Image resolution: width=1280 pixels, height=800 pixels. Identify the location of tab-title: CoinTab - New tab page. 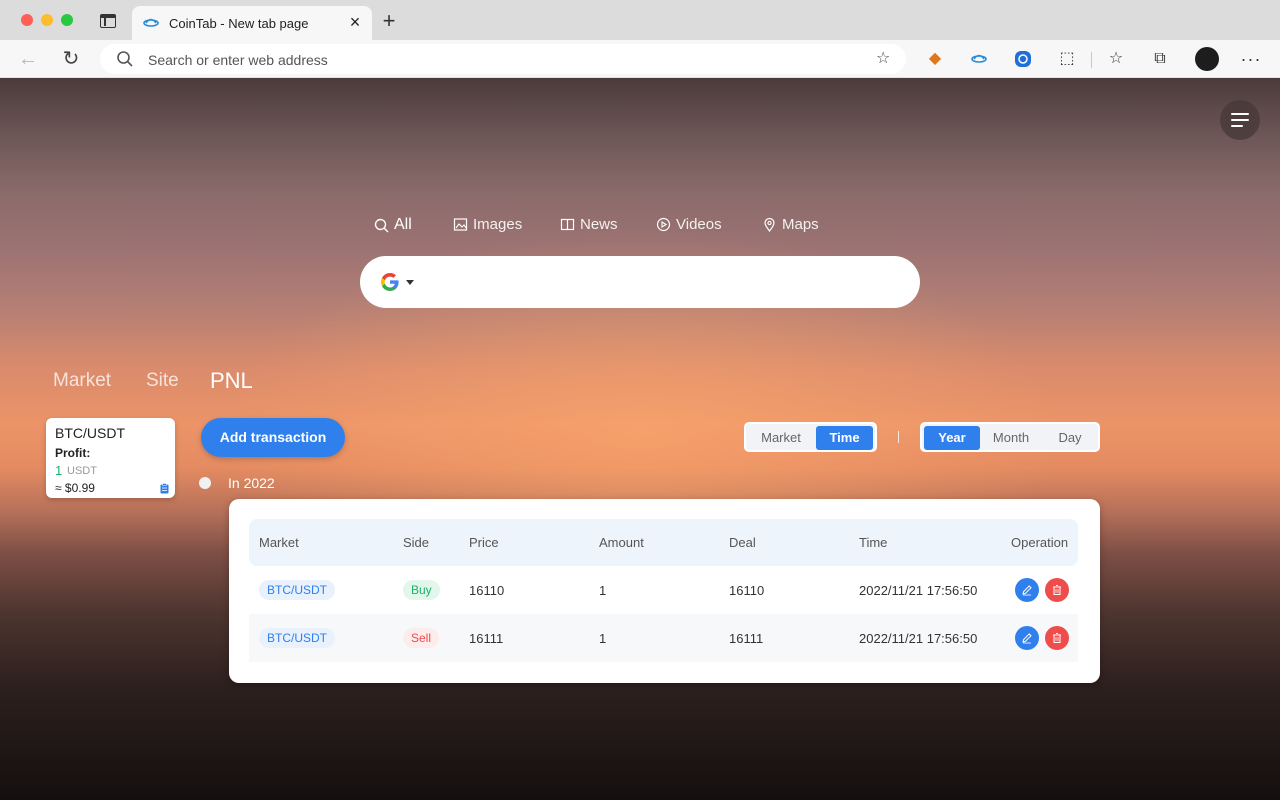
(239, 23).